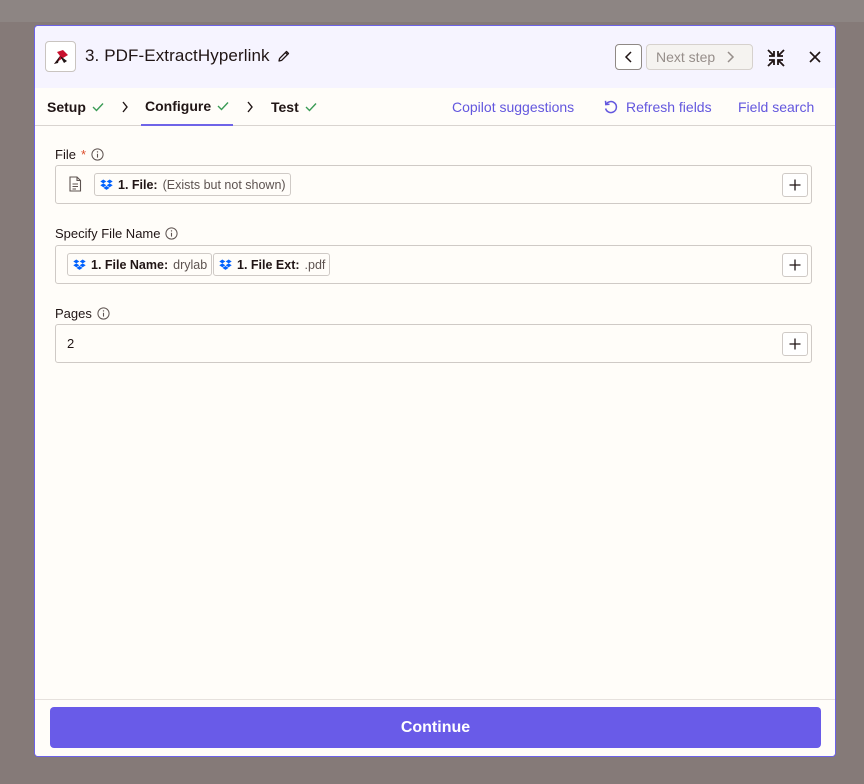  I want to click on tab-test: Test, so click(294, 107).